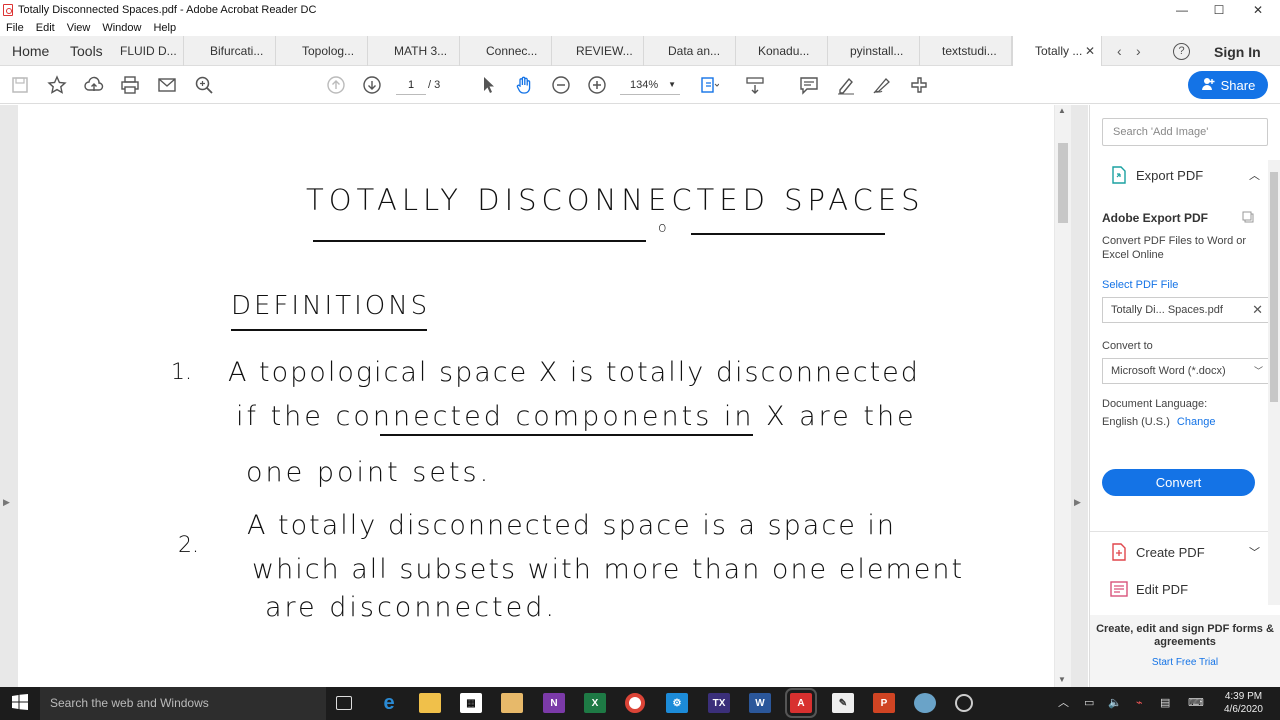 The image size is (1280, 720). Describe the element at coordinates (709, 85) in the screenshot. I see `fit-page-icon` at that location.